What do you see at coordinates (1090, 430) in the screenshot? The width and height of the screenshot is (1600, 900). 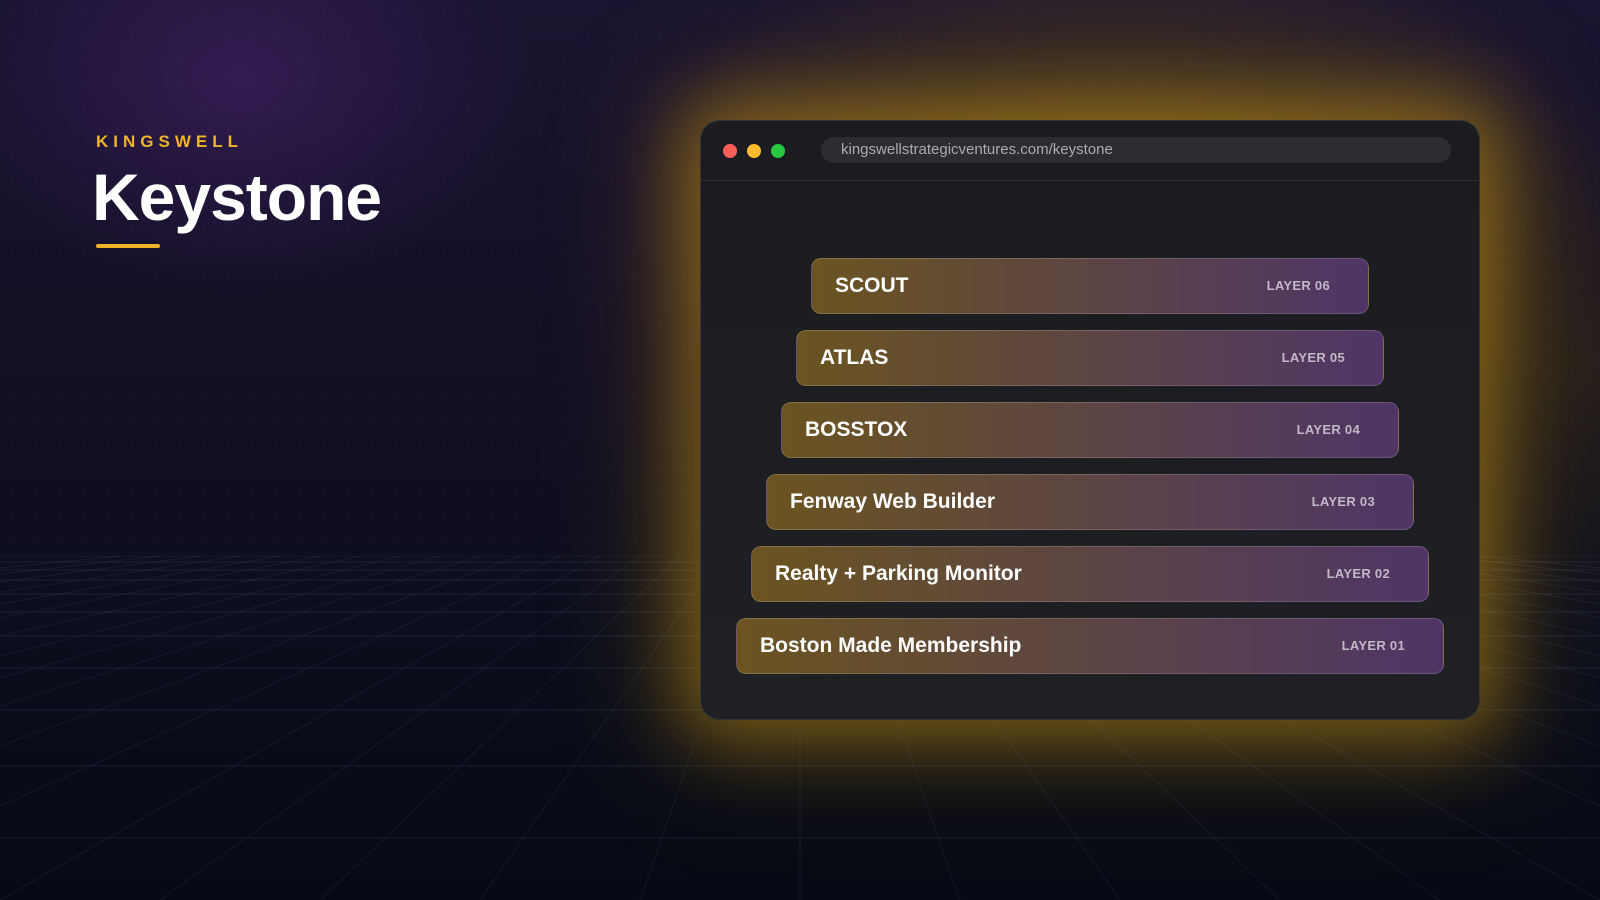 I see `layer-card-bosstox: BOSSTOX LAYER 04` at bounding box center [1090, 430].